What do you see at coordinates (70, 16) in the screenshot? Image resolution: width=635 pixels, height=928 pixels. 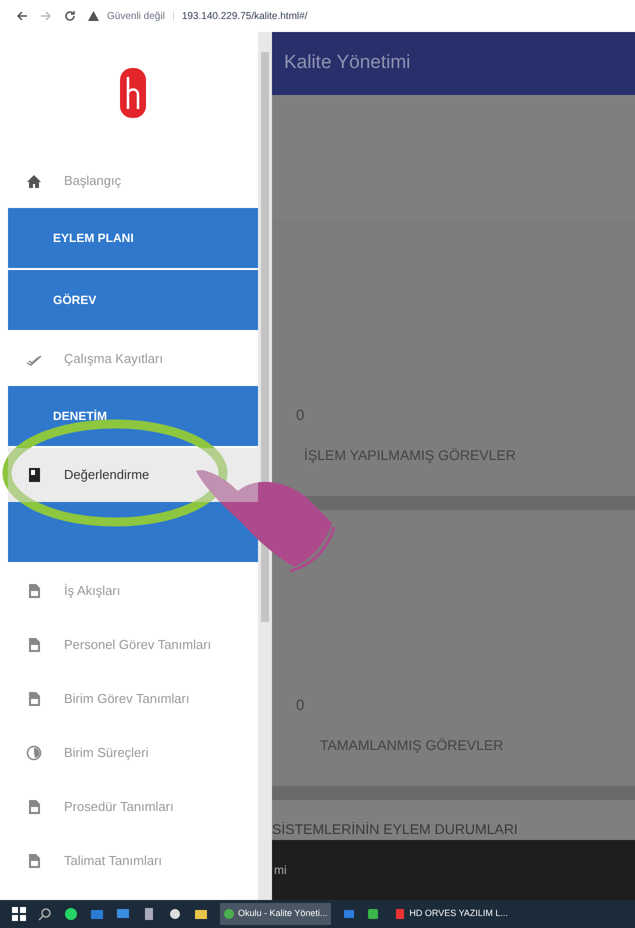 I see `reload-icon` at bounding box center [70, 16].